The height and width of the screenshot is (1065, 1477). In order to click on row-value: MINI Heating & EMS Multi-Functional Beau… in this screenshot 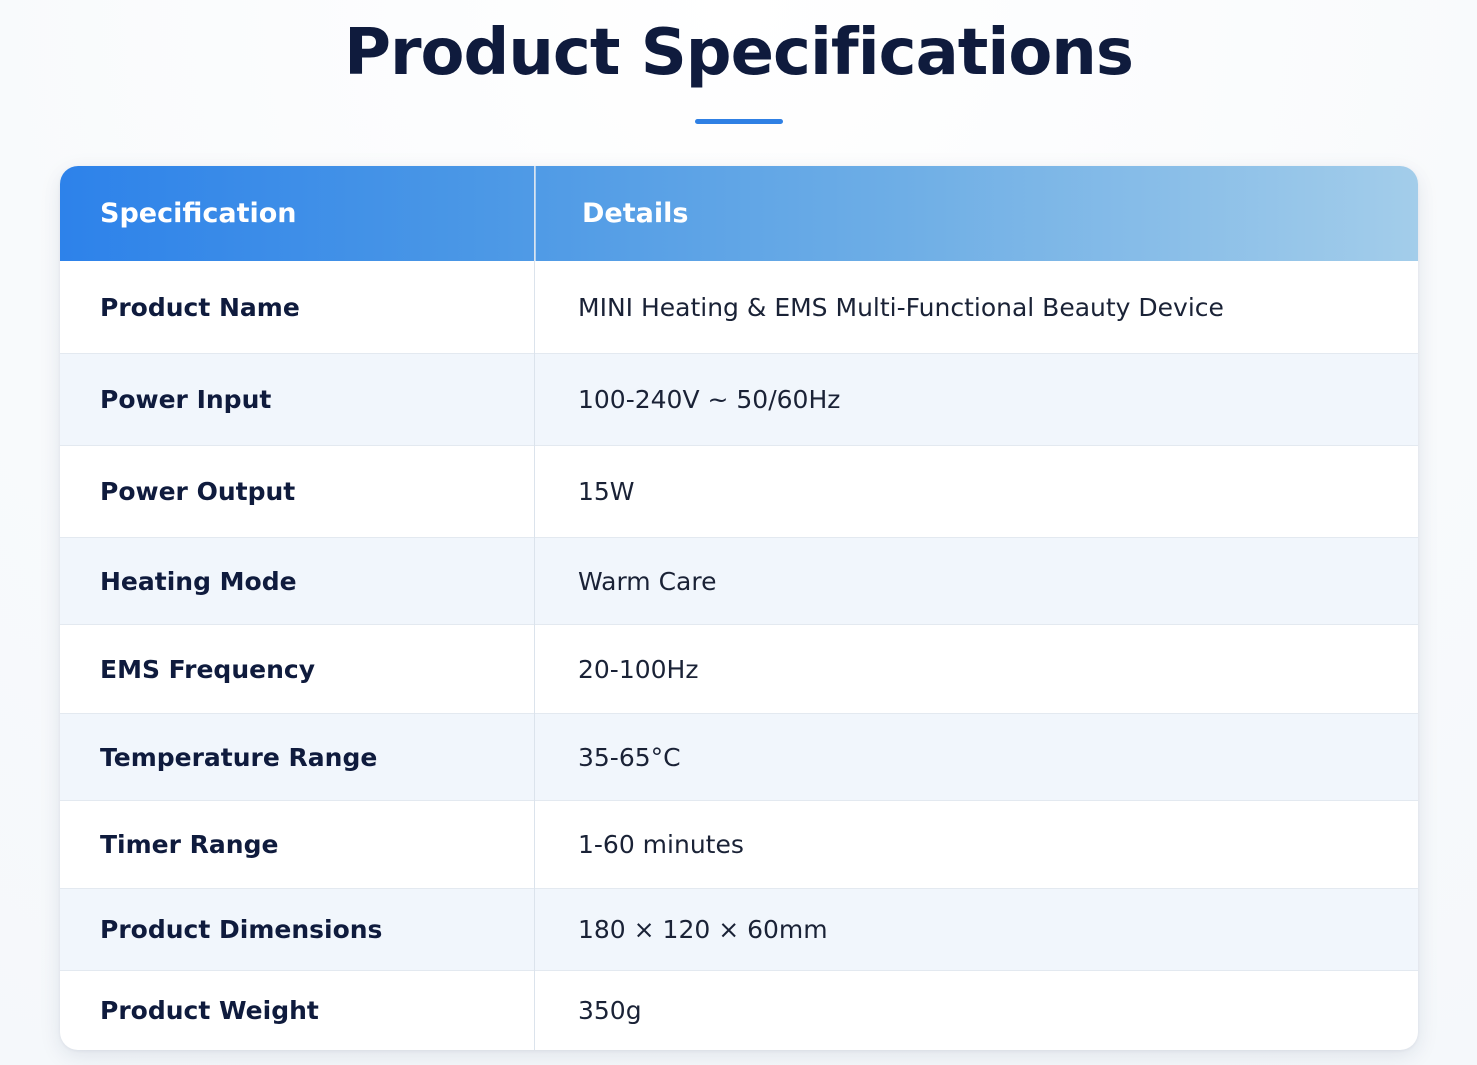, I will do `click(901, 307)`.